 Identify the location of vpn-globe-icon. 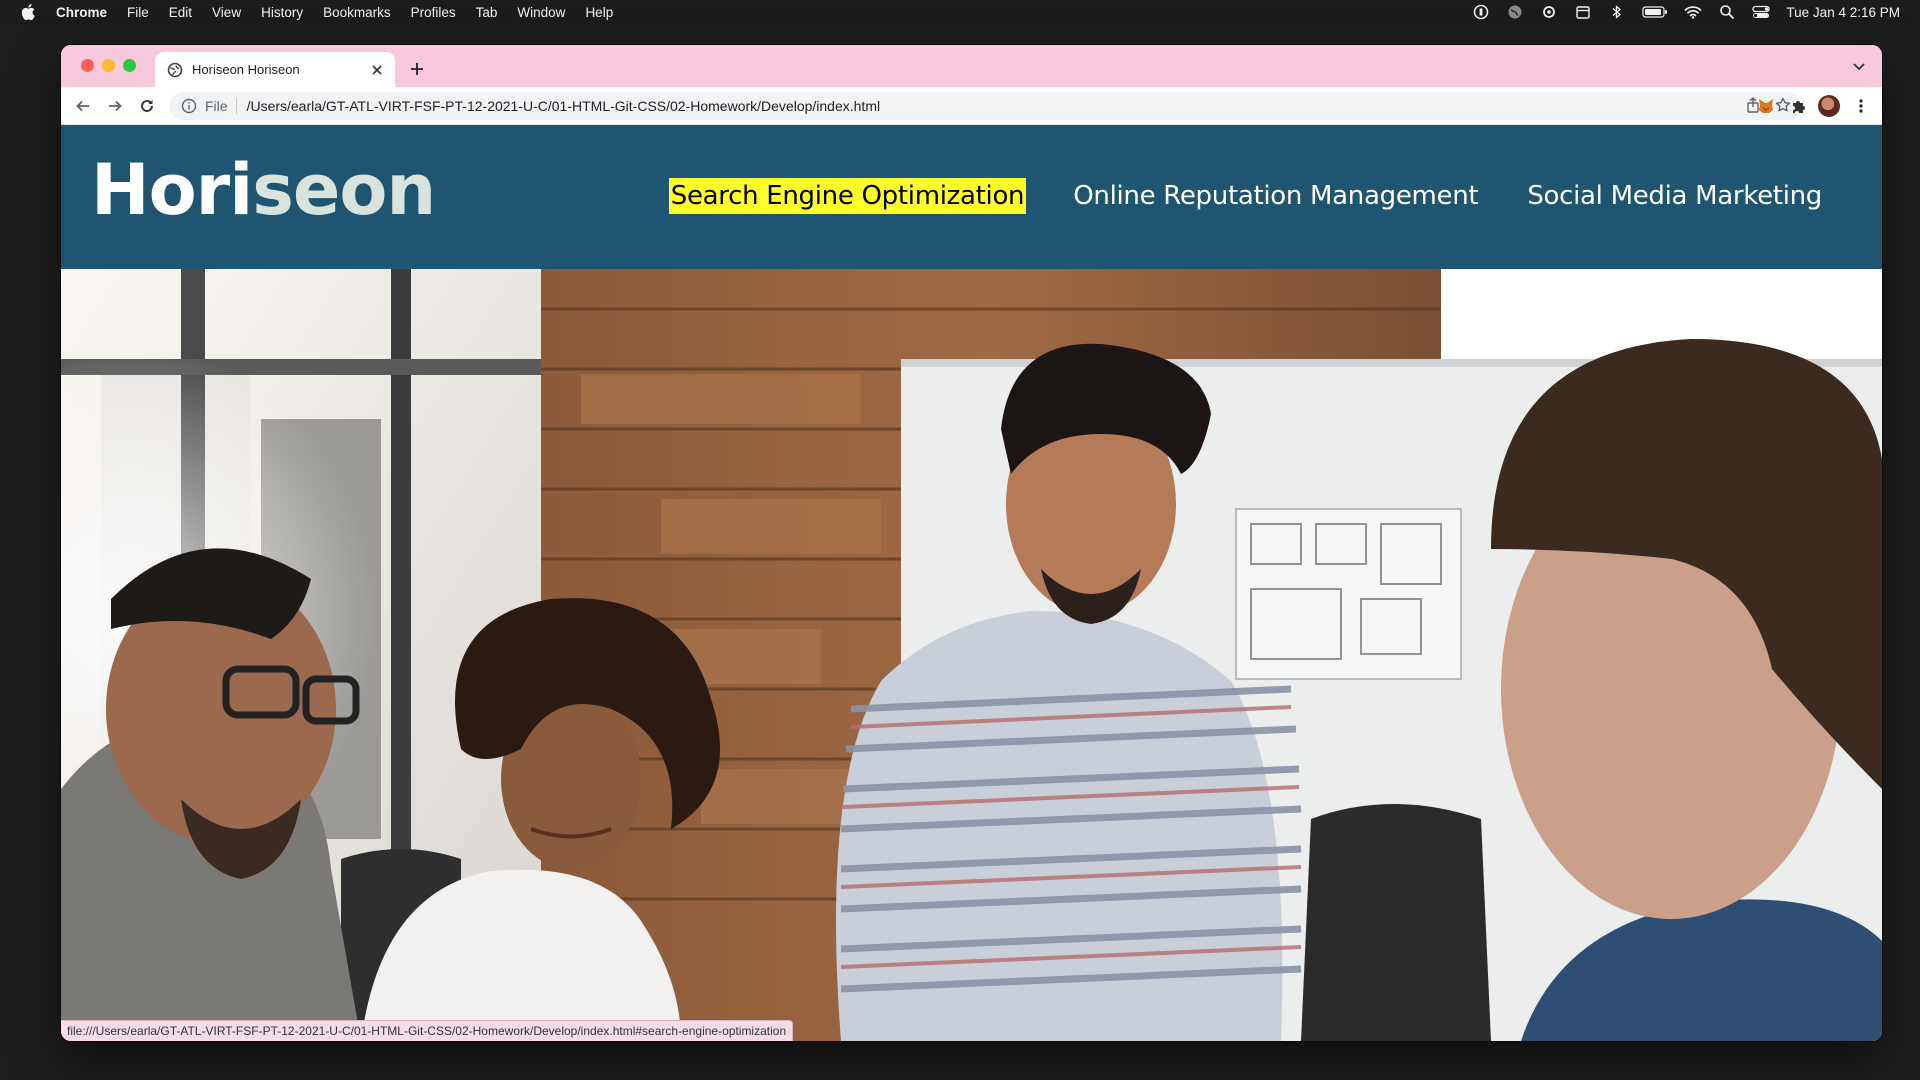
(1515, 12).